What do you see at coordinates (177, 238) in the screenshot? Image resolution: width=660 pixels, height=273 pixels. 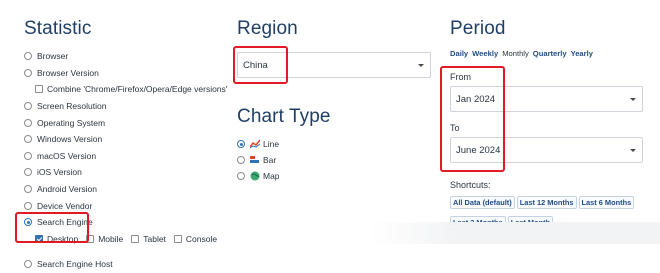 I see `console-checkbox` at bounding box center [177, 238].